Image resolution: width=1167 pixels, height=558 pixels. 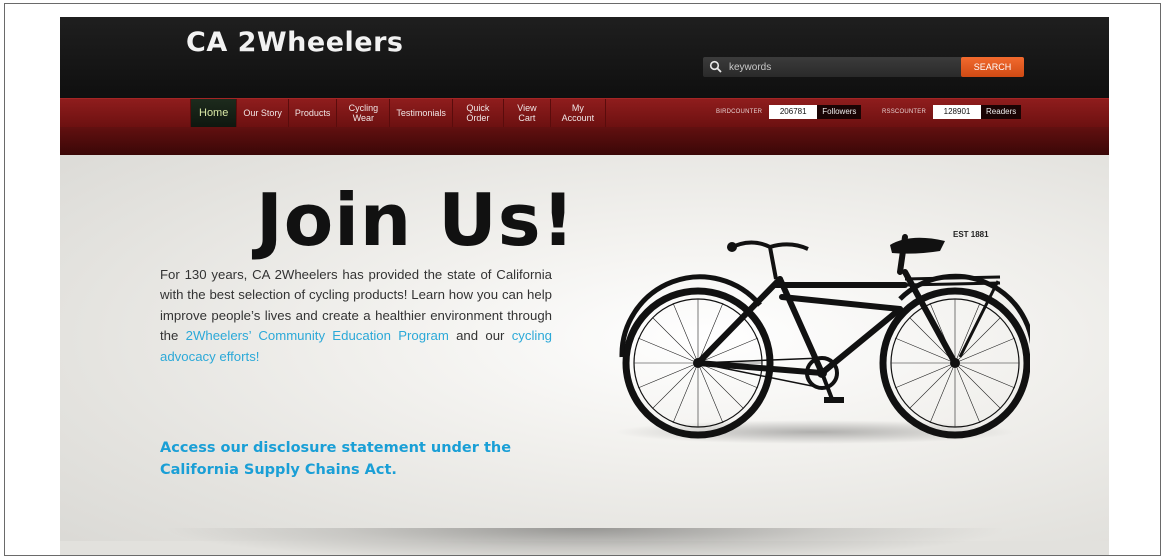 I want to click on community-education-link: 2Wheelers’ Community Education Program, so click(x=317, y=335).